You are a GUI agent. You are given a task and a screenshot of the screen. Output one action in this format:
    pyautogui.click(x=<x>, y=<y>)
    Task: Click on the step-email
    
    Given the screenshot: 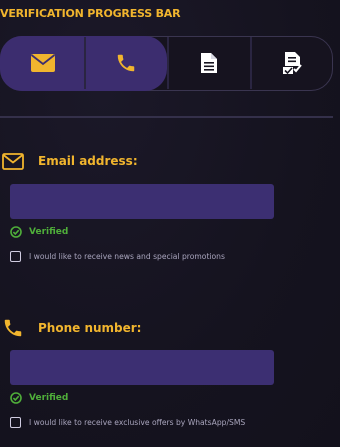 What is the action you would take?
    pyautogui.click(x=42, y=63)
    